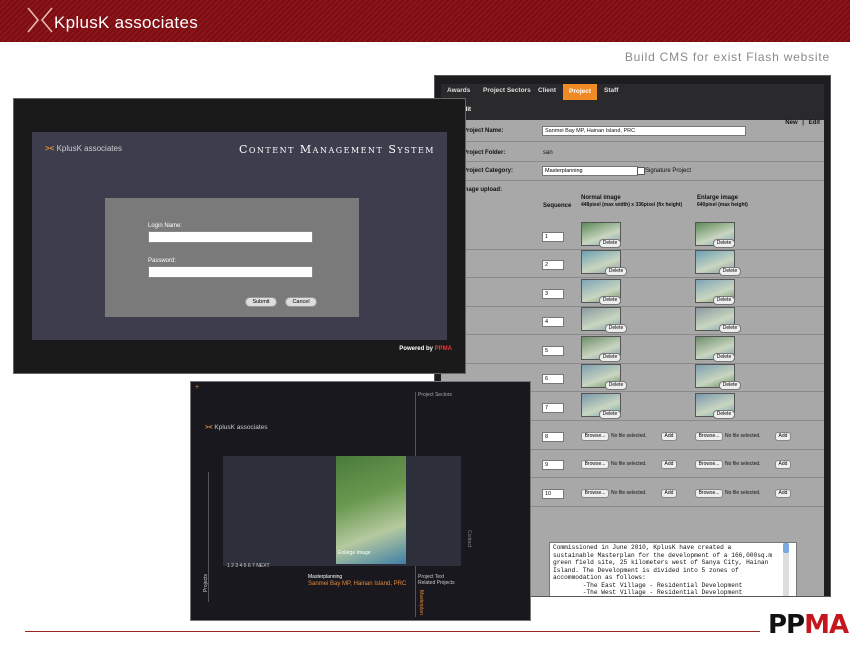  Describe the element at coordinates (553, 408) in the screenshot. I see `sequence-input: 7` at that location.